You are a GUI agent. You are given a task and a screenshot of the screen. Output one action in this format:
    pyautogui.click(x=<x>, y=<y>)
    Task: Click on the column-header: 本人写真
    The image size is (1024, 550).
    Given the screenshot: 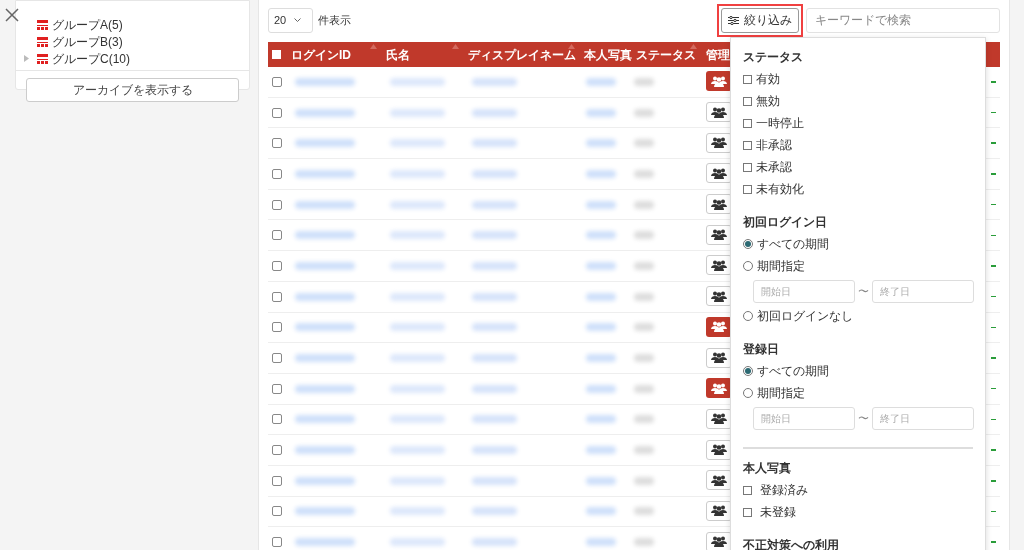 What is the action you would take?
    pyautogui.click(x=608, y=54)
    